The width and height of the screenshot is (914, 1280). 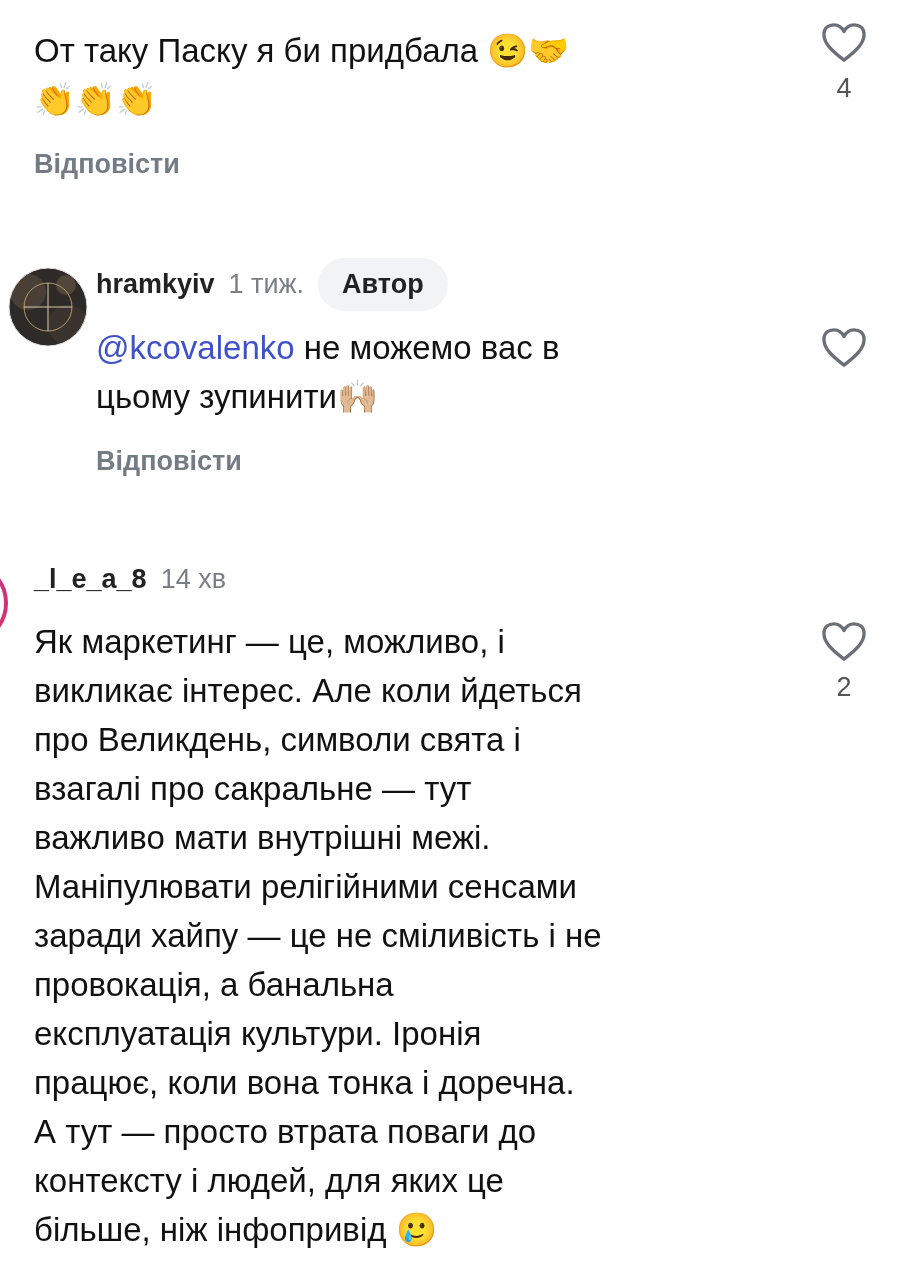 I want to click on comment-text: важливо мати внутрішні межі., so click(x=262, y=837).